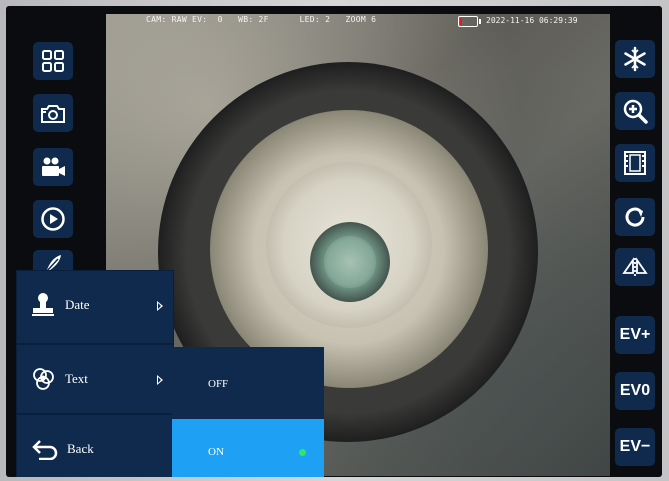 Image resolution: width=669 pixels, height=481 pixels. I want to click on video-camera-icon, so click(53, 166).